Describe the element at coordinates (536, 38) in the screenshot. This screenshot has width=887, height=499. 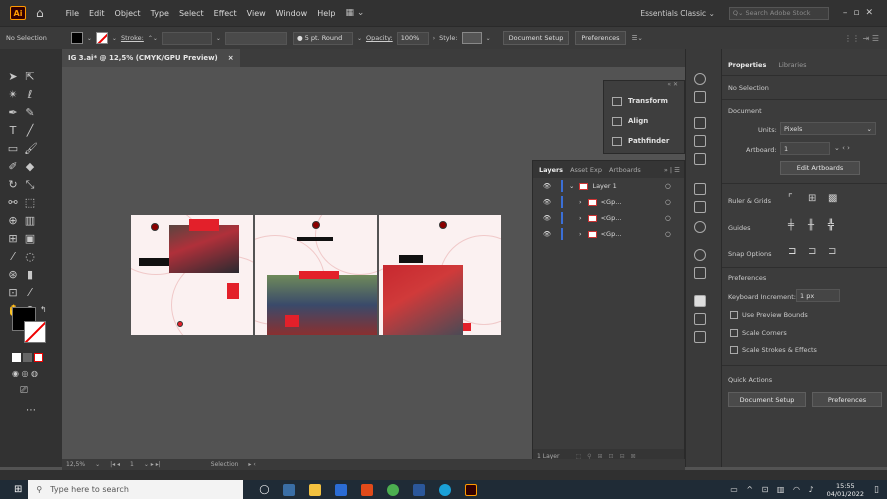
I see `document-setup-button: Document Setup` at that location.